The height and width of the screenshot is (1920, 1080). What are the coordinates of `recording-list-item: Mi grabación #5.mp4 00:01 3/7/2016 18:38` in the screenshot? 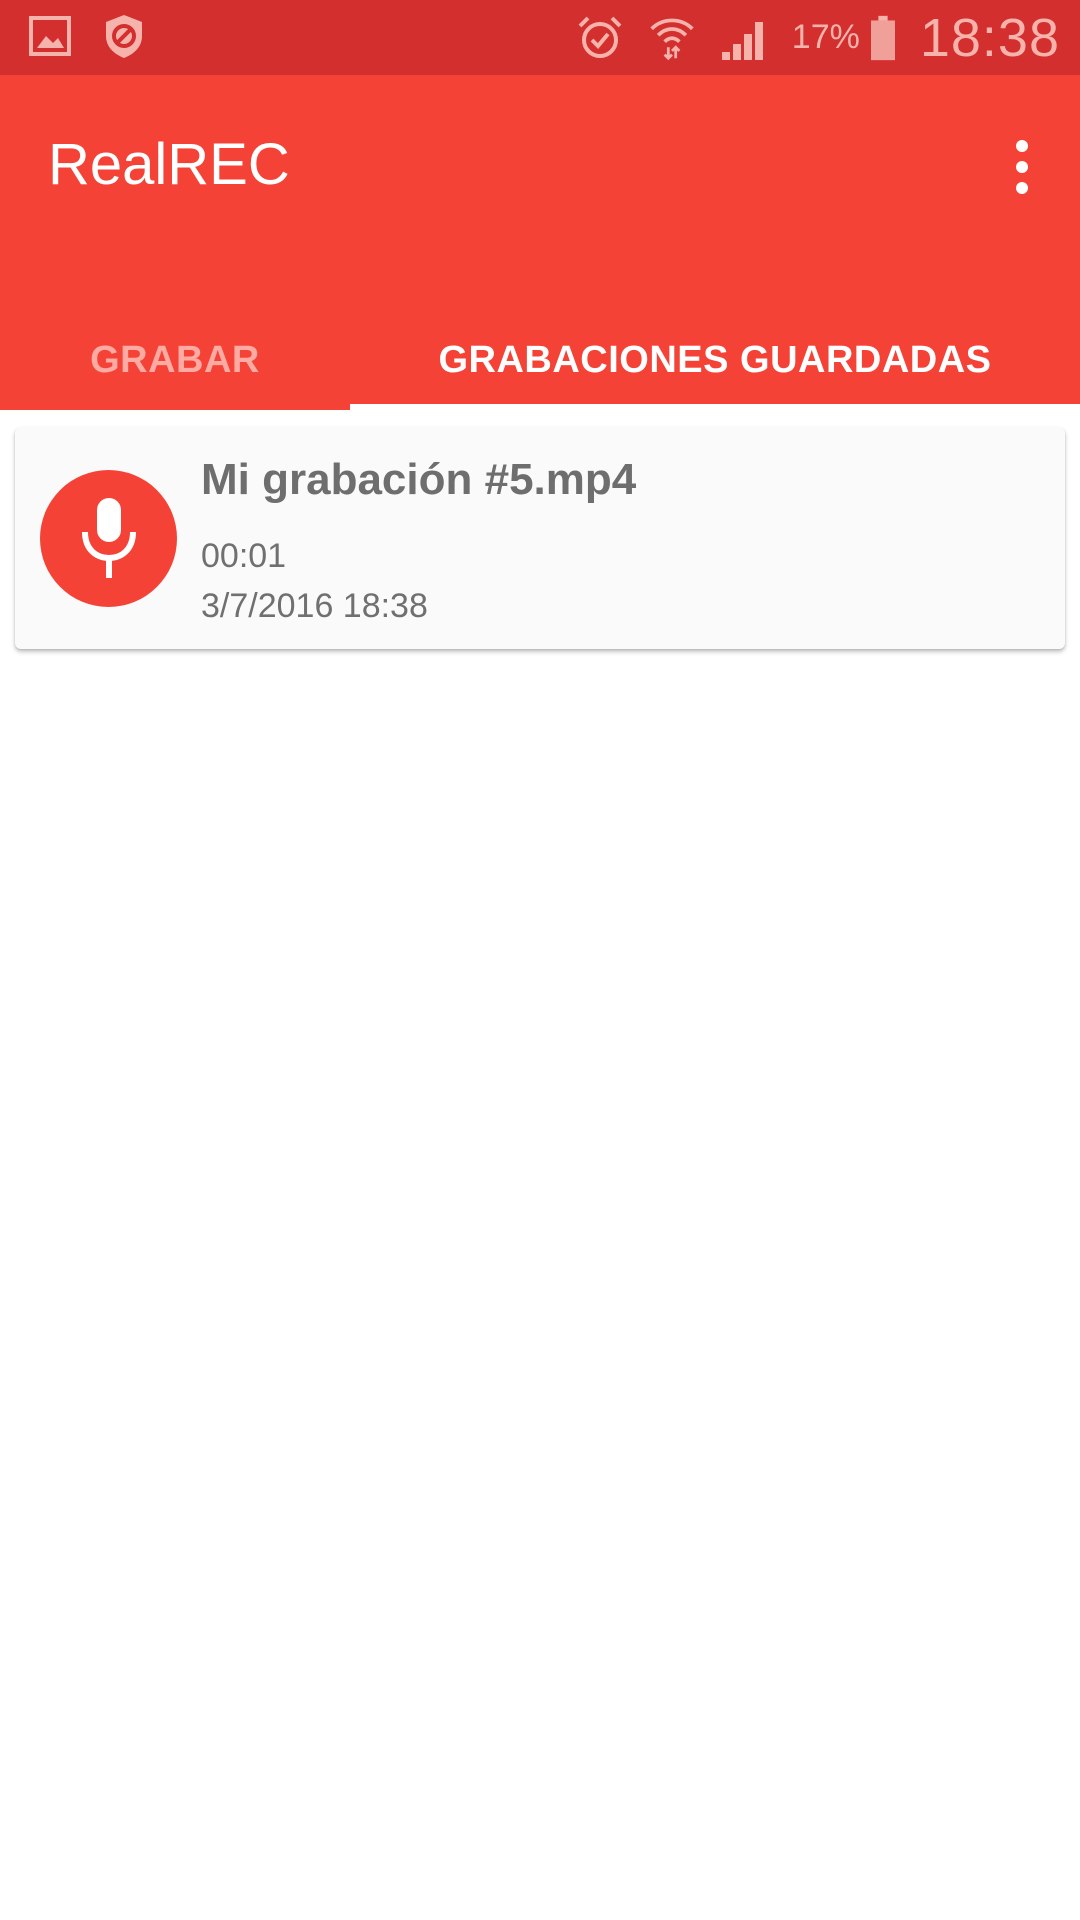 It's located at (540, 538).